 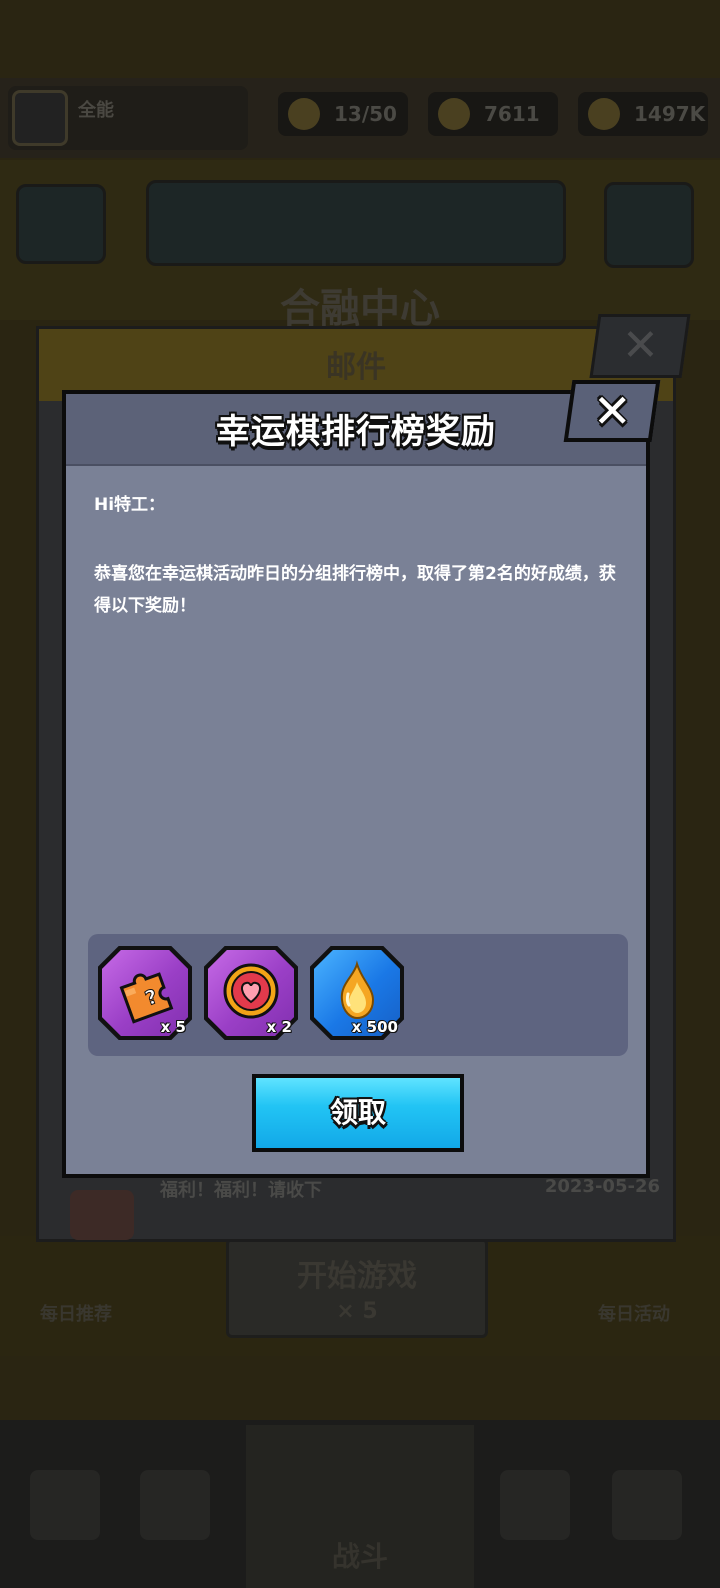 What do you see at coordinates (102, 1215) in the screenshot?
I see `gift-icon` at bounding box center [102, 1215].